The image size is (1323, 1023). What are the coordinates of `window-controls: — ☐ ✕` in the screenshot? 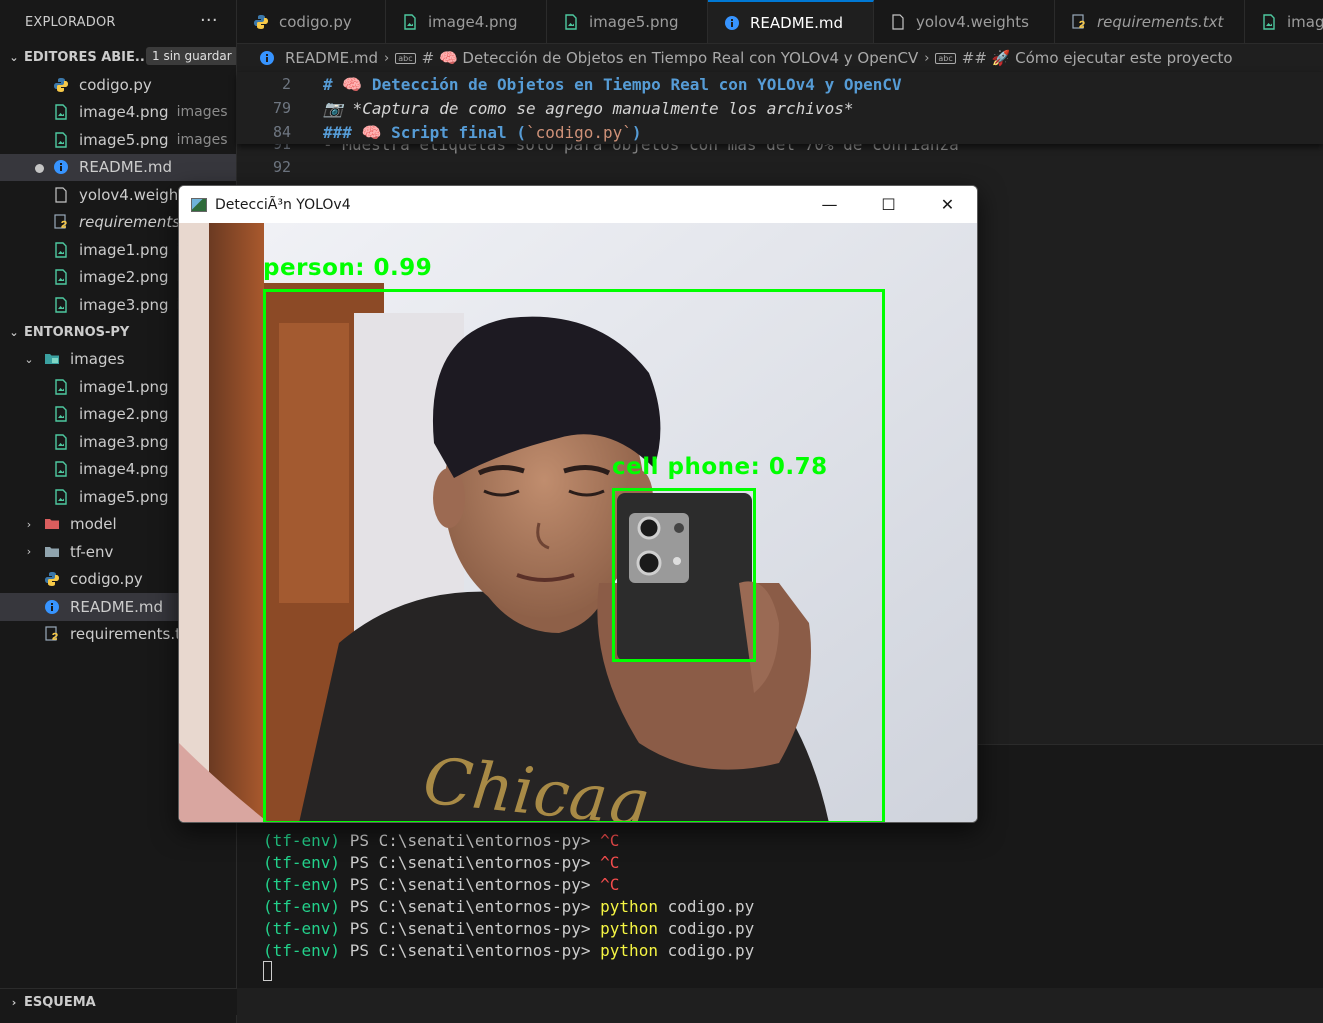 It's located at (888, 204).